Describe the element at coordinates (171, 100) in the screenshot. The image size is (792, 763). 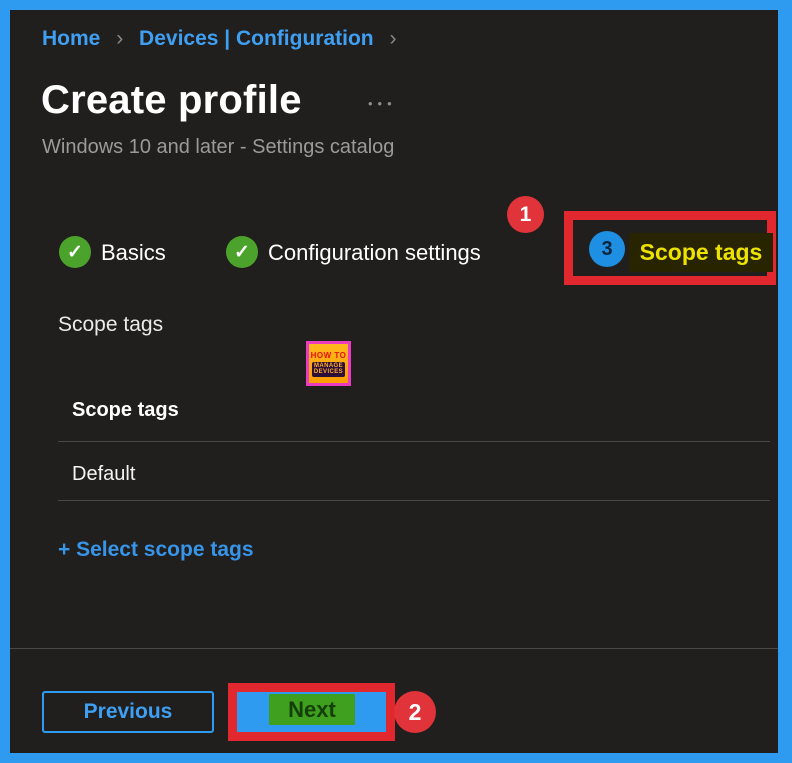
I see `page-title: Create profile` at that location.